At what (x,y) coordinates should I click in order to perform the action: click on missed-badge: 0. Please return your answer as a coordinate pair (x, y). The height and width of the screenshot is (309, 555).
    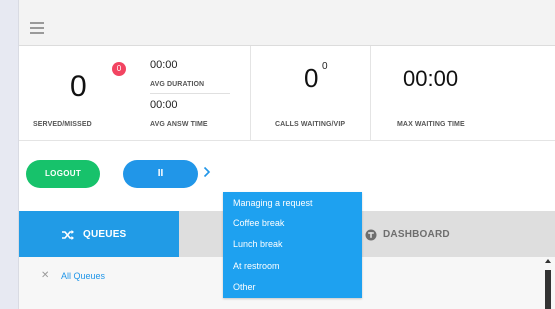
    Looking at the image, I should click on (119, 69).